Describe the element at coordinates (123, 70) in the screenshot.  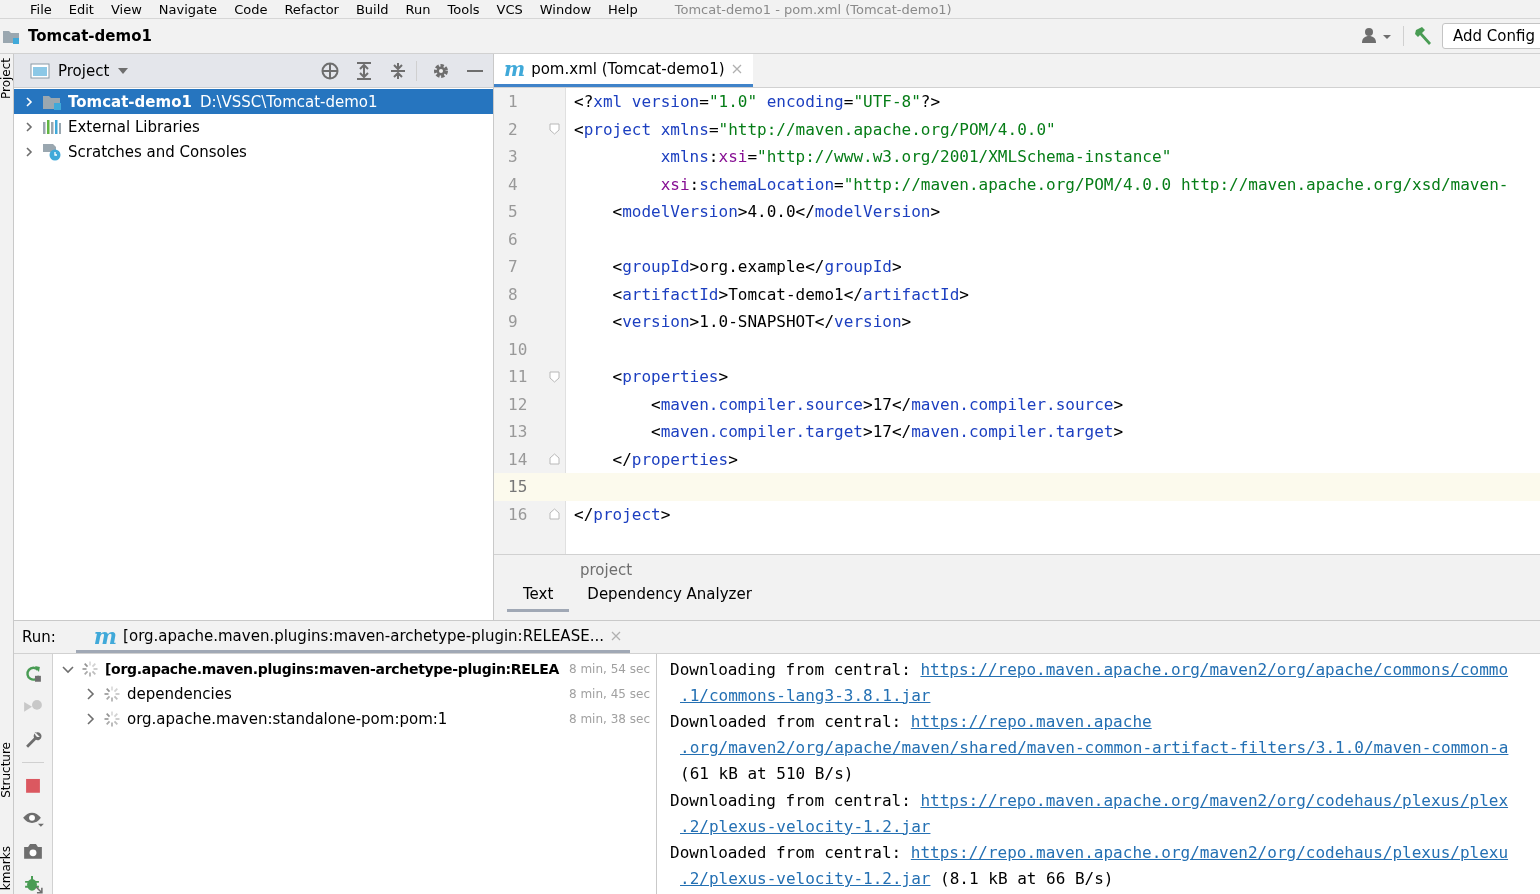
I see `caret-icon` at that location.